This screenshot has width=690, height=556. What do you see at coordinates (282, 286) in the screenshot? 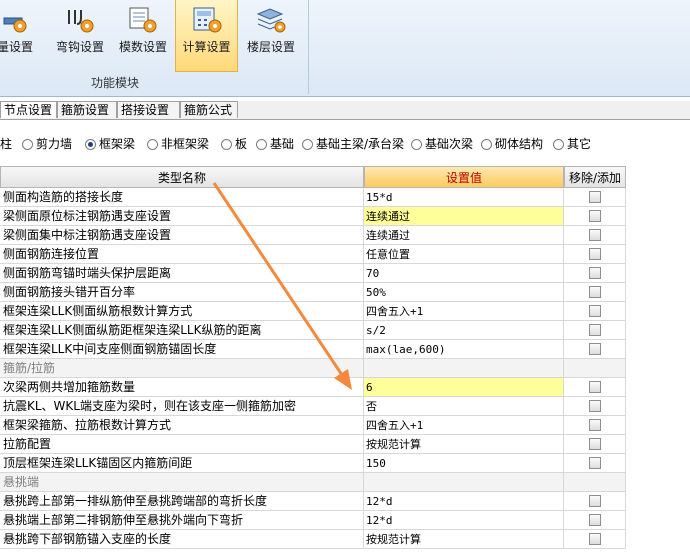
I see `annotation-arrow-icon` at bounding box center [282, 286].